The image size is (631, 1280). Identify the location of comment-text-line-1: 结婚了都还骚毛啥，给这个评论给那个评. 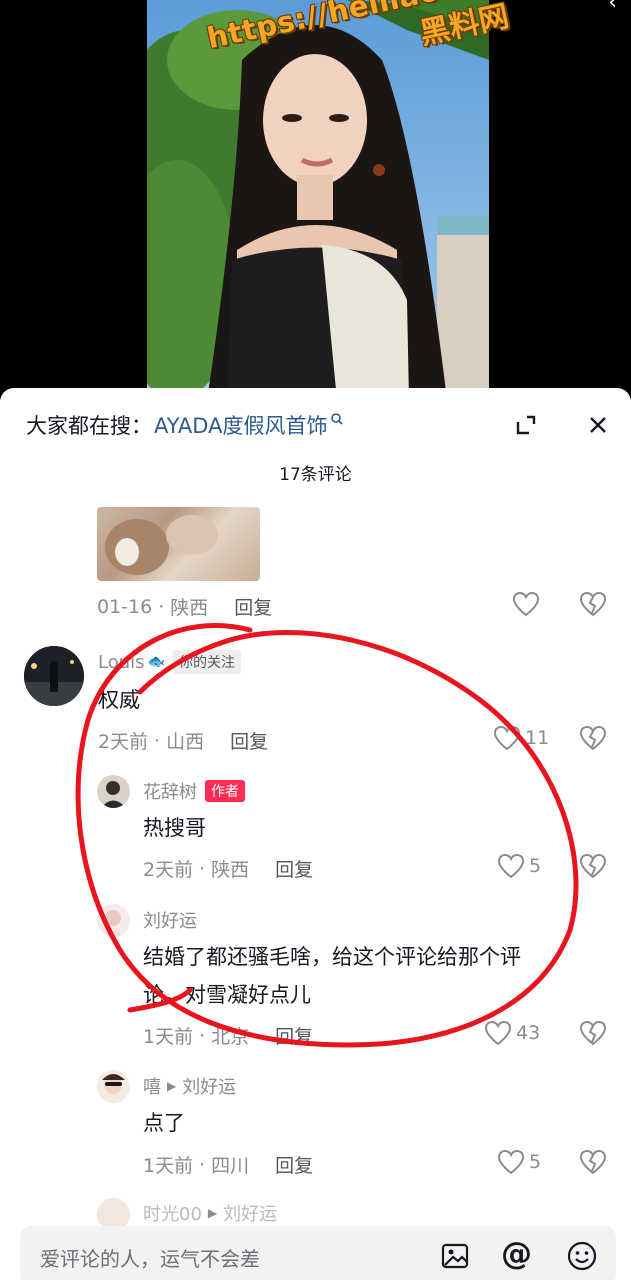
(332, 957).